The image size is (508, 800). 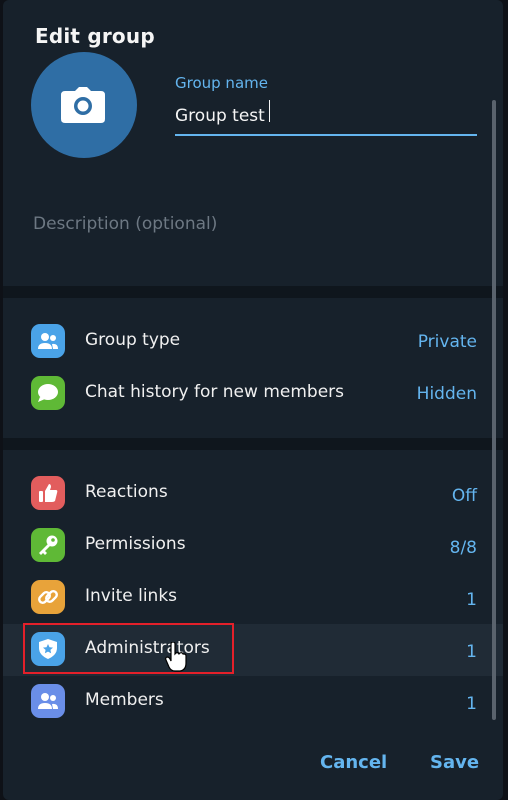 What do you see at coordinates (253, 702) in the screenshot?
I see `row-members: Members 1` at bounding box center [253, 702].